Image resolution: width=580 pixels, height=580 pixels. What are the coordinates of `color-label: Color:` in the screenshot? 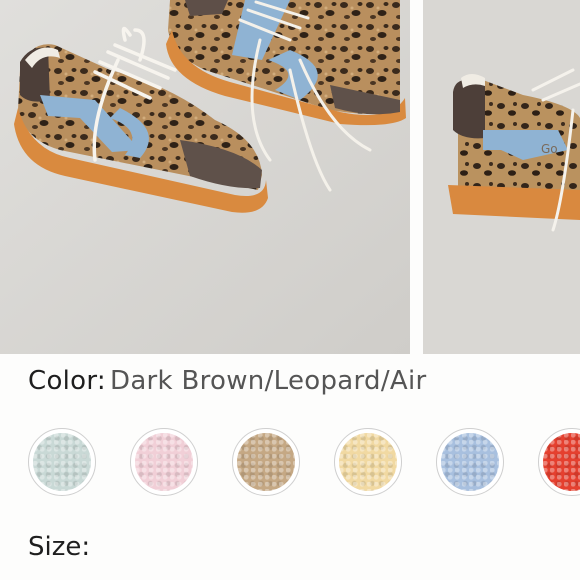 It's located at (67, 381).